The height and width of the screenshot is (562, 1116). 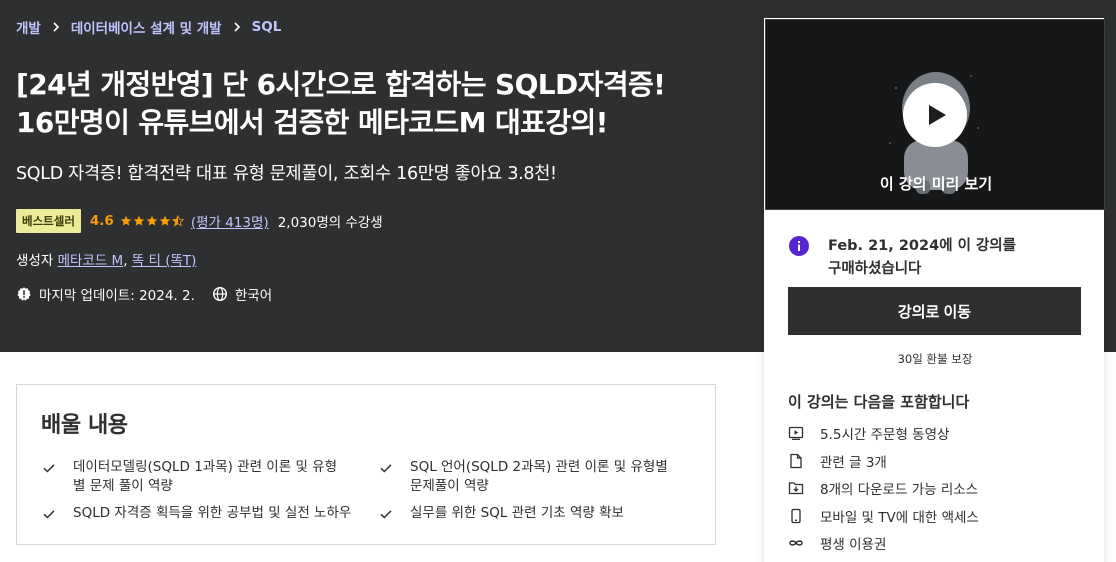 I want to click on includes-item-text: 5.5시간 주문형 동영상, so click(x=885, y=435).